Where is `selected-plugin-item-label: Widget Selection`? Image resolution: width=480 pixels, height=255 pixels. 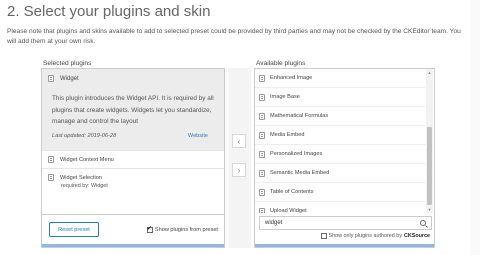 selected-plugin-item-label: Widget Selection is located at coordinates (81, 177).